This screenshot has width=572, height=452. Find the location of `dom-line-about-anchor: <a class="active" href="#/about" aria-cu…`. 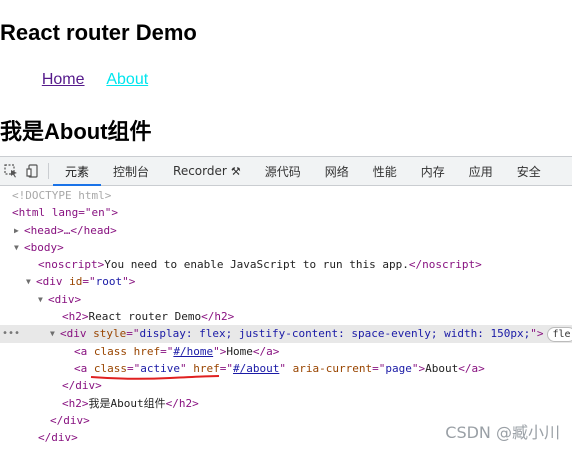

dom-line-about-anchor: <a class="active" href="#/about" aria-cu… is located at coordinates (286, 368).